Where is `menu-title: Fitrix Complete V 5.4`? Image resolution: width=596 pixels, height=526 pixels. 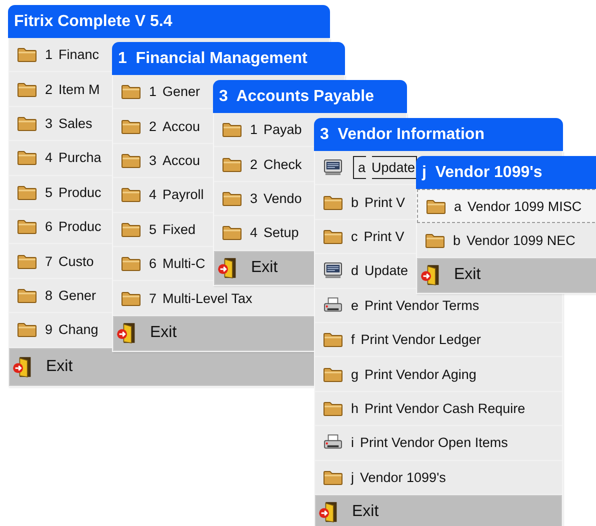
menu-title: Fitrix Complete V 5.4 is located at coordinates (169, 21).